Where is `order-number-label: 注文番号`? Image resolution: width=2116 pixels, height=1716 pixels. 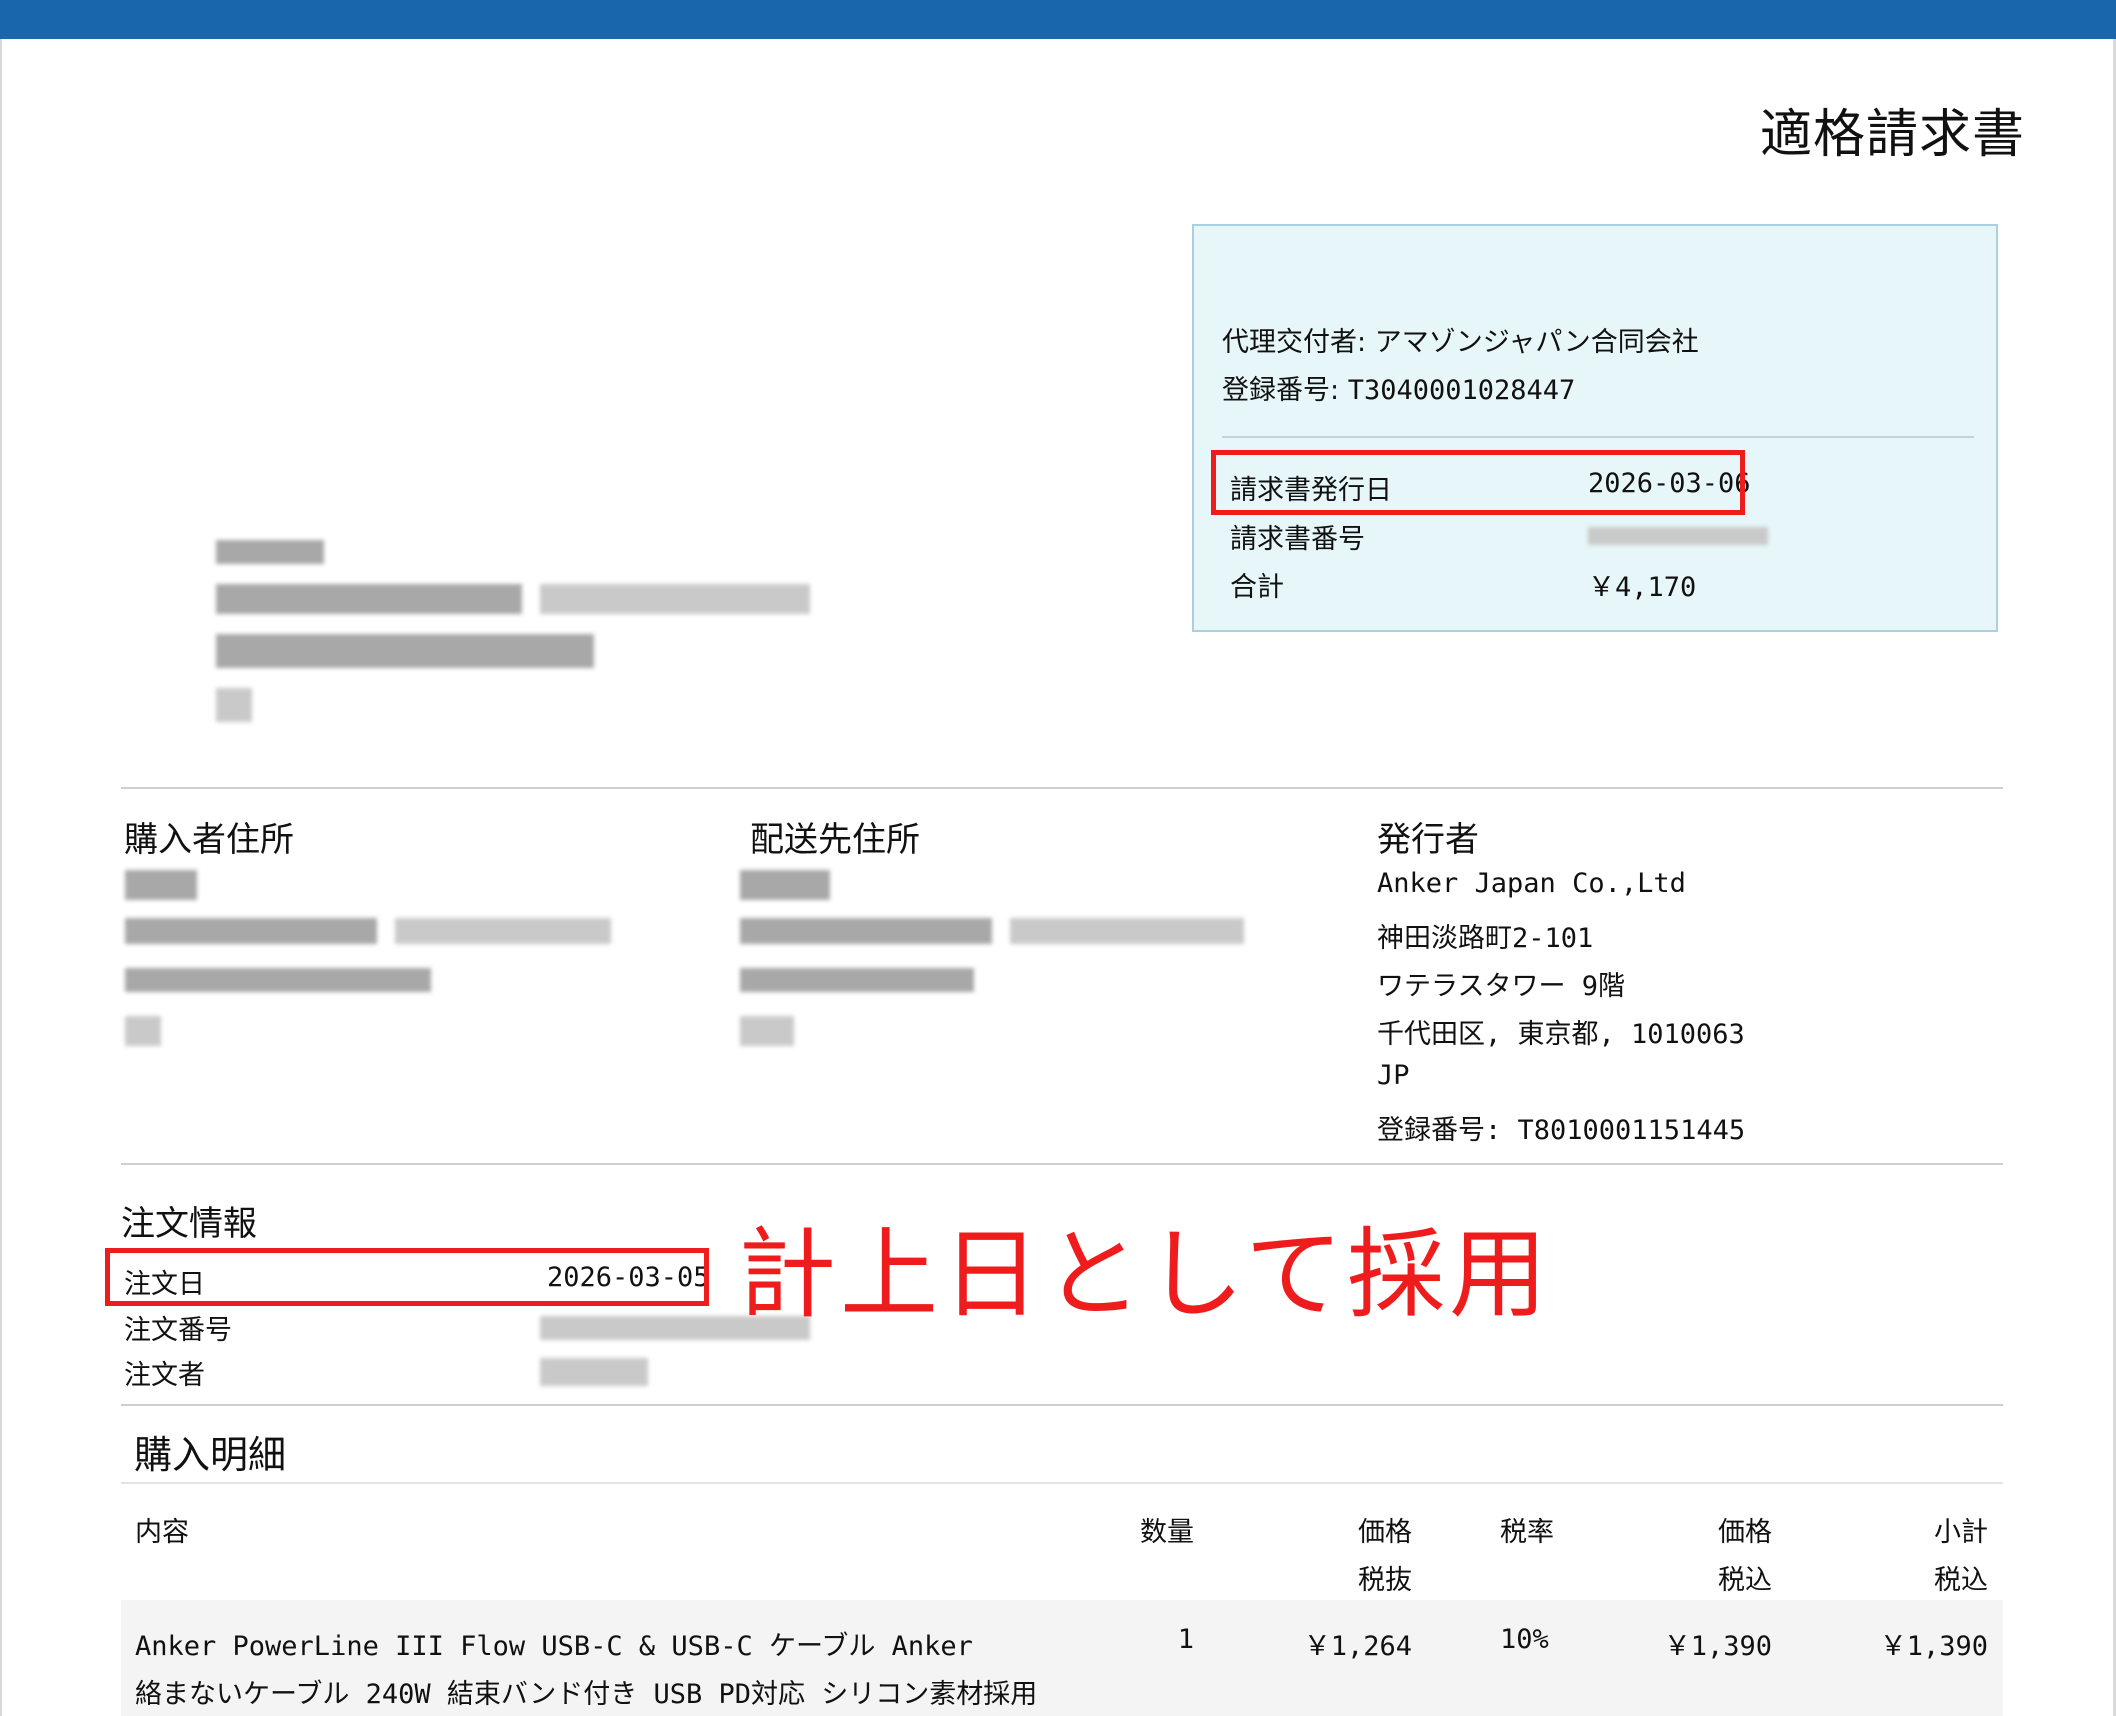 order-number-label: 注文番号 is located at coordinates (178, 1330).